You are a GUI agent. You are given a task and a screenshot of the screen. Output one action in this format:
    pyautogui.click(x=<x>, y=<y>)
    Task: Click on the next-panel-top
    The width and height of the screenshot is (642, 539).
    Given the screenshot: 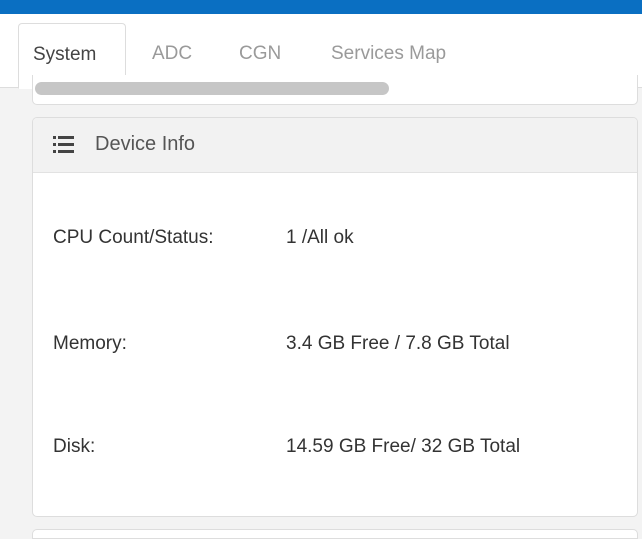 What is the action you would take?
    pyautogui.click(x=335, y=534)
    